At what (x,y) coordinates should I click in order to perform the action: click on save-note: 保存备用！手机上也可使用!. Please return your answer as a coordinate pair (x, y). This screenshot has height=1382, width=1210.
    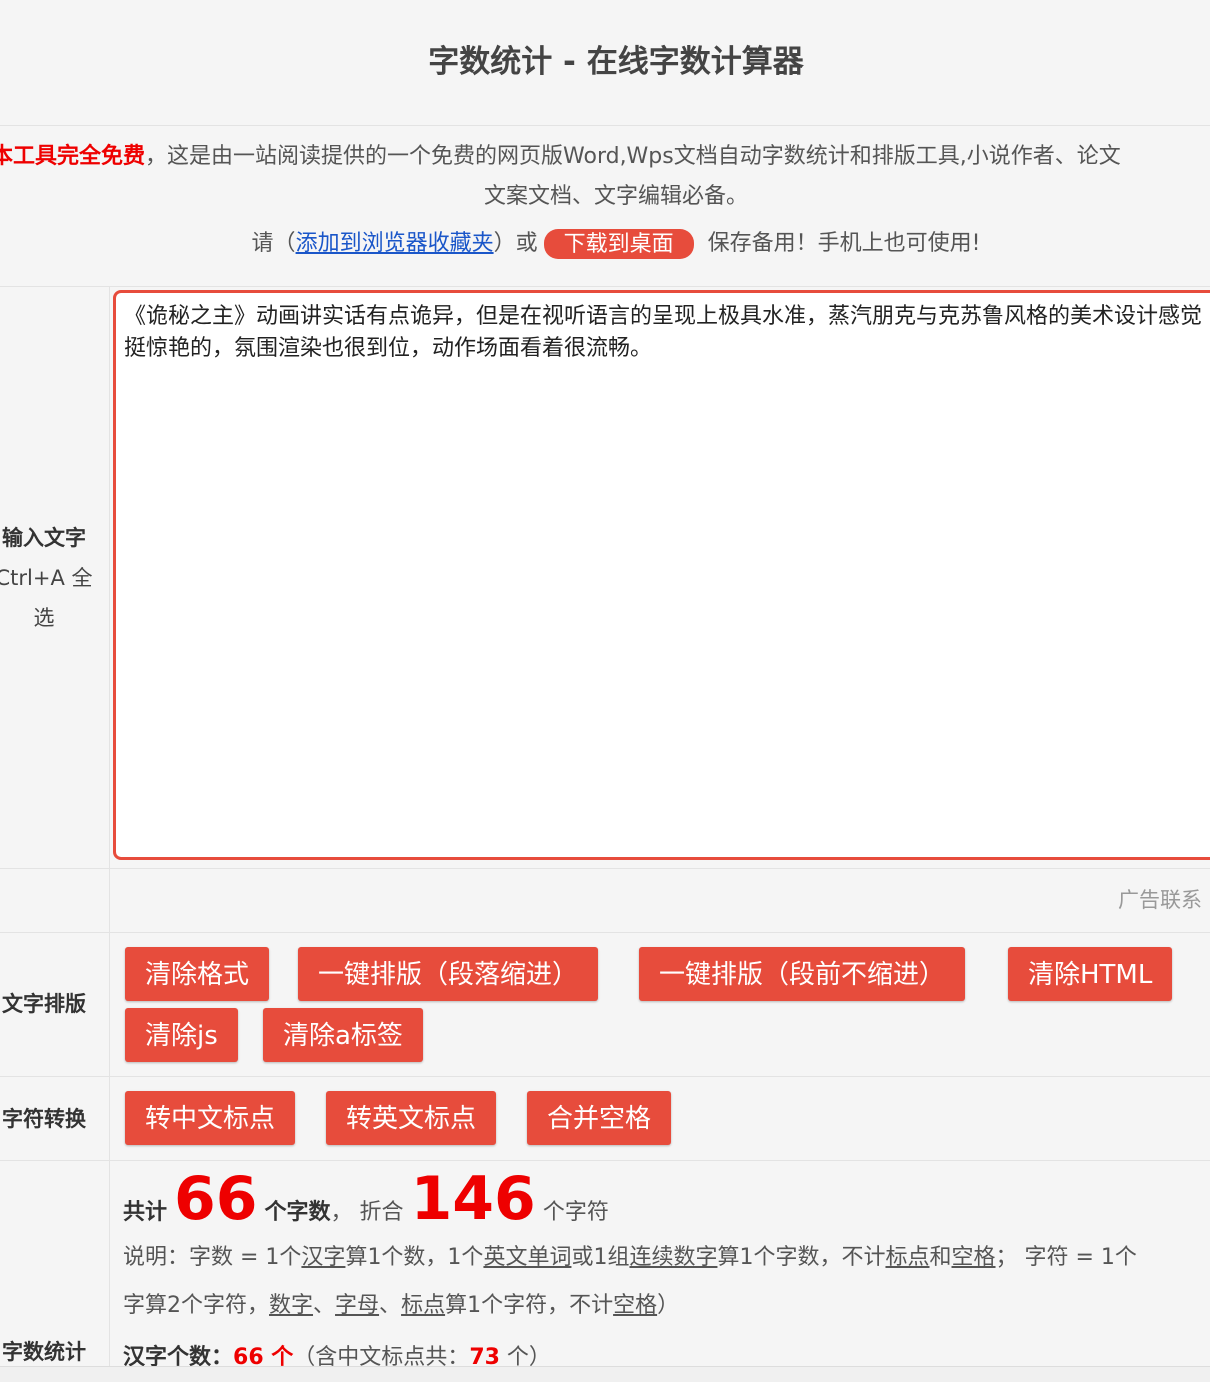
    Looking at the image, I should click on (844, 243).